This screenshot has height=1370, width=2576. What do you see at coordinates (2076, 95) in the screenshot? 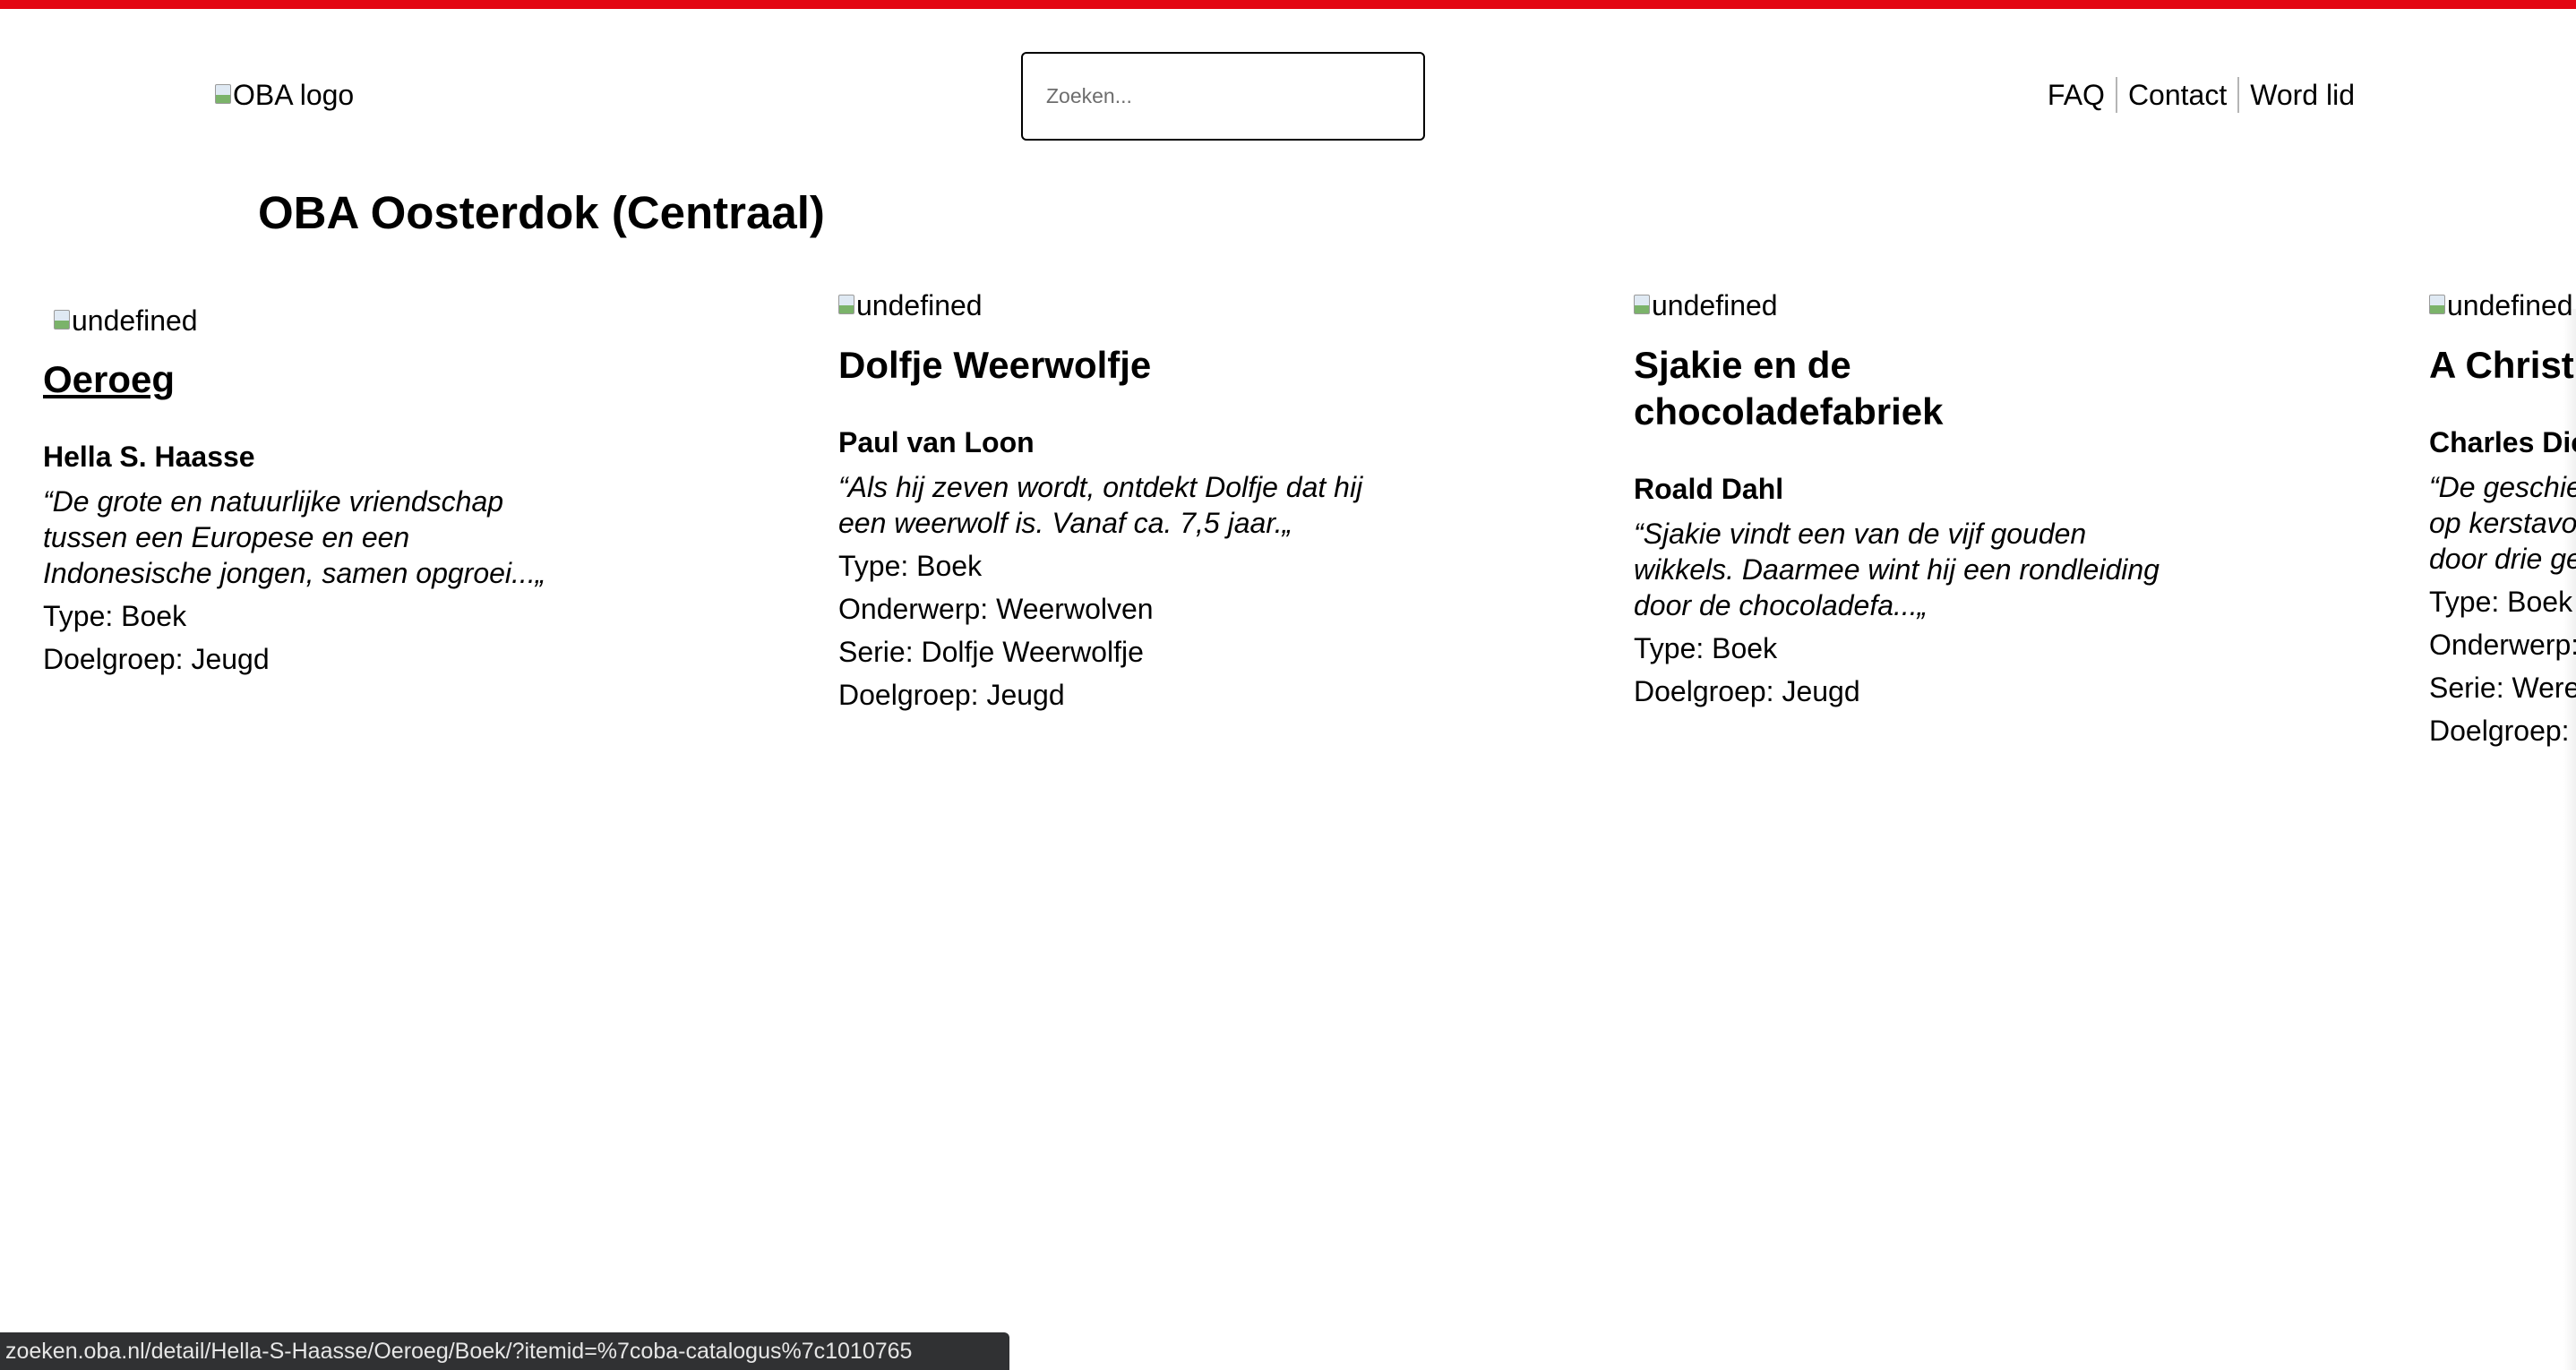
I see `nav-link-faq: FAQ` at bounding box center [2076, 95].